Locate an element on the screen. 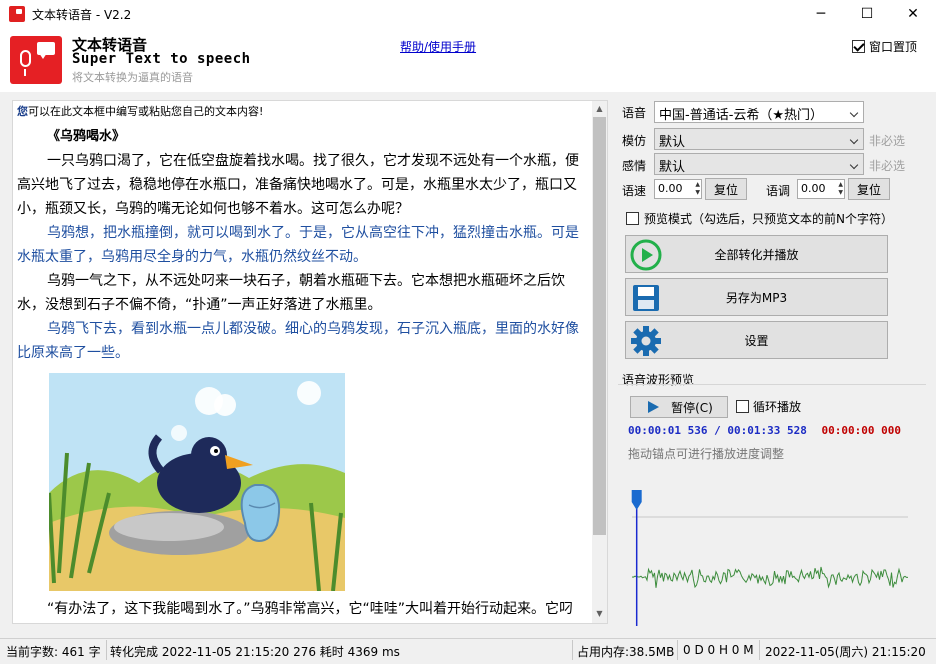 This screenshot has width=936, height=664. play-icon is located at coordinates (646, 255).